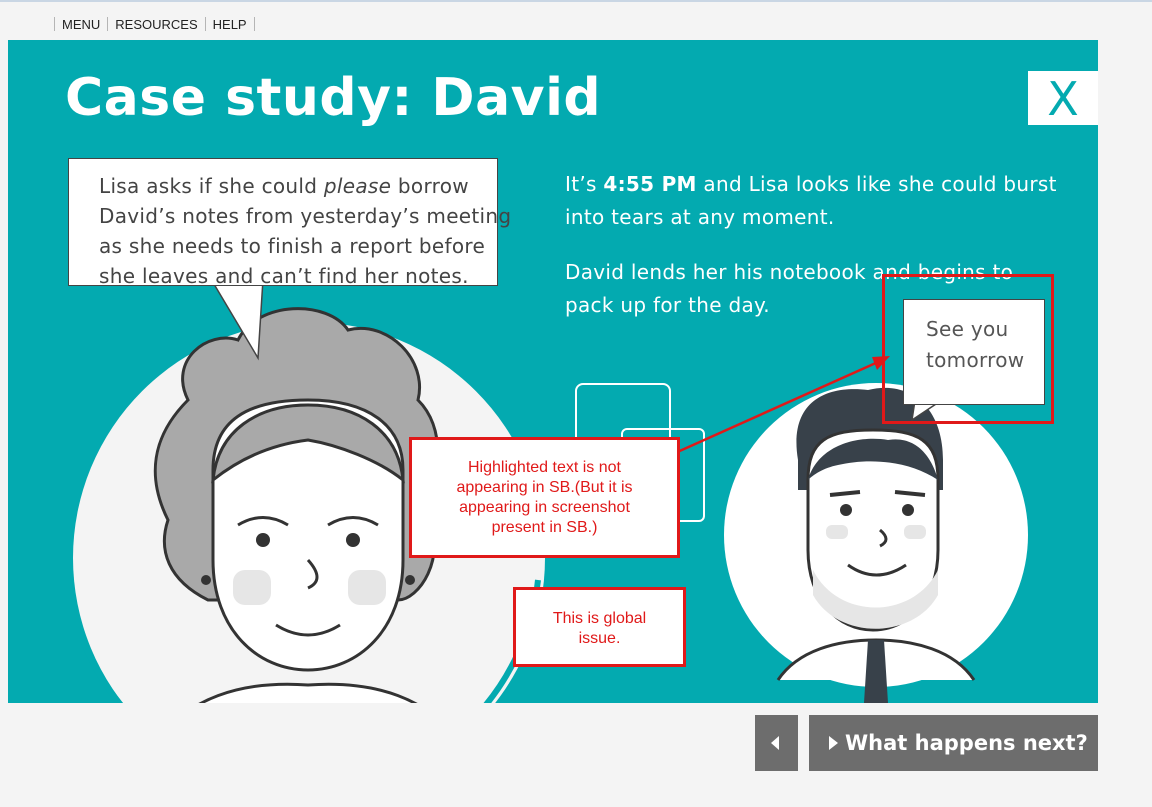 The height and width of the screenshot is (807, 1152). What do you see at coordinates (296, 489) in the screenshot?
I see `lisa-figure` at bounding box center [296, 489].